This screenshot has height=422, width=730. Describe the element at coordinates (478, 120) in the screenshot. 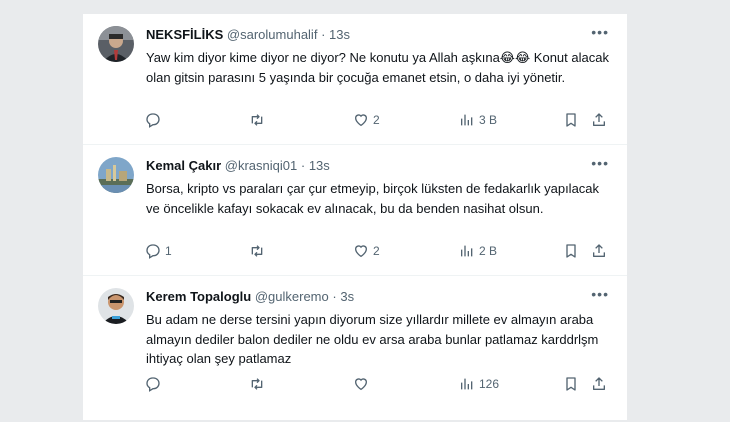

I see `views-button: 3 B` at that location.